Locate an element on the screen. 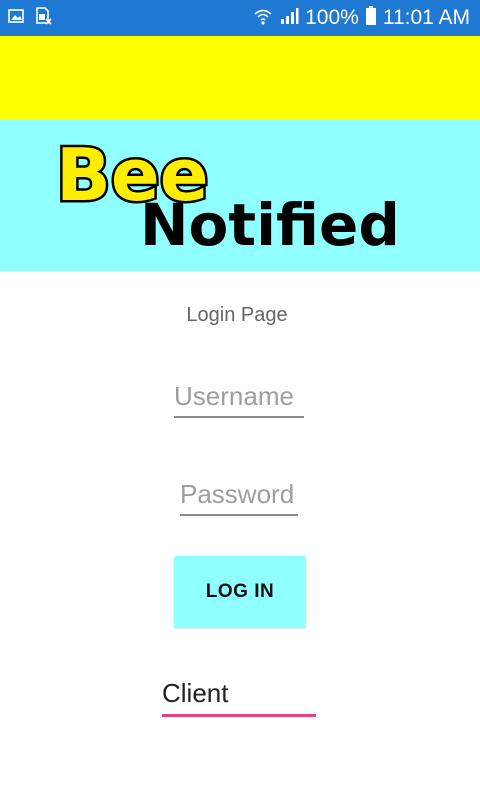 The width and height of the screenshot is (480, 800). battery-icon is located at coordinates (371, 18).